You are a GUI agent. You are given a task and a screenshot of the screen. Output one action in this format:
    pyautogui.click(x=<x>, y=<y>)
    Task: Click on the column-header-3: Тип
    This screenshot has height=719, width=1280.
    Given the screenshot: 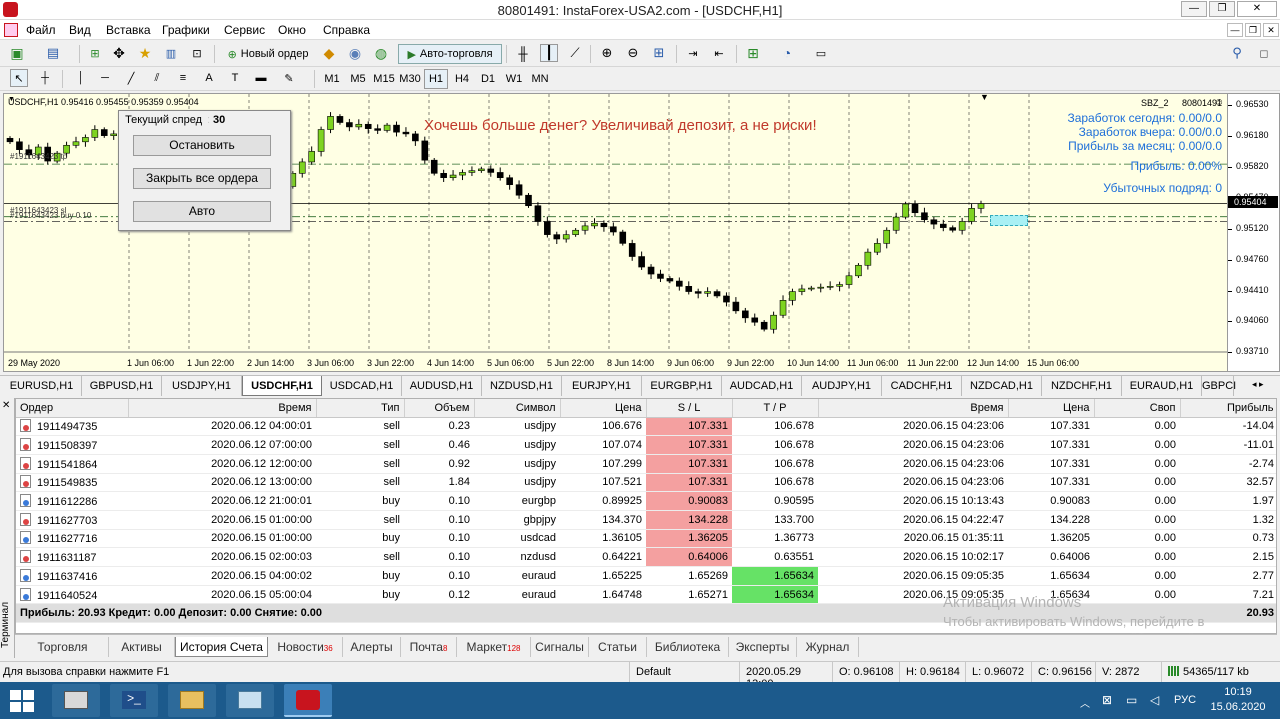 What is the action you would take?
    pyautogui.click(x=360, y=408)
    